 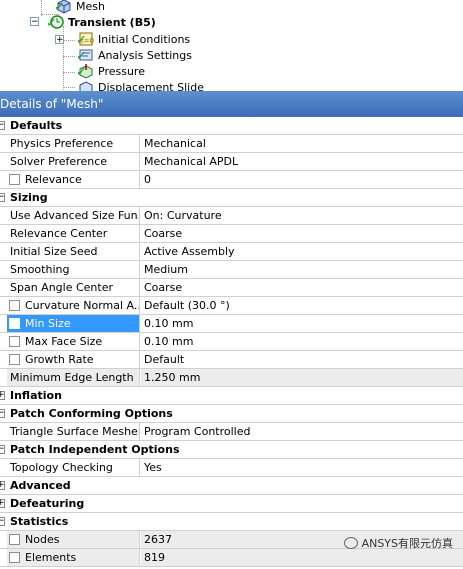 I want to click on category-sizing: − Sizing, so click(x=231, y=198).